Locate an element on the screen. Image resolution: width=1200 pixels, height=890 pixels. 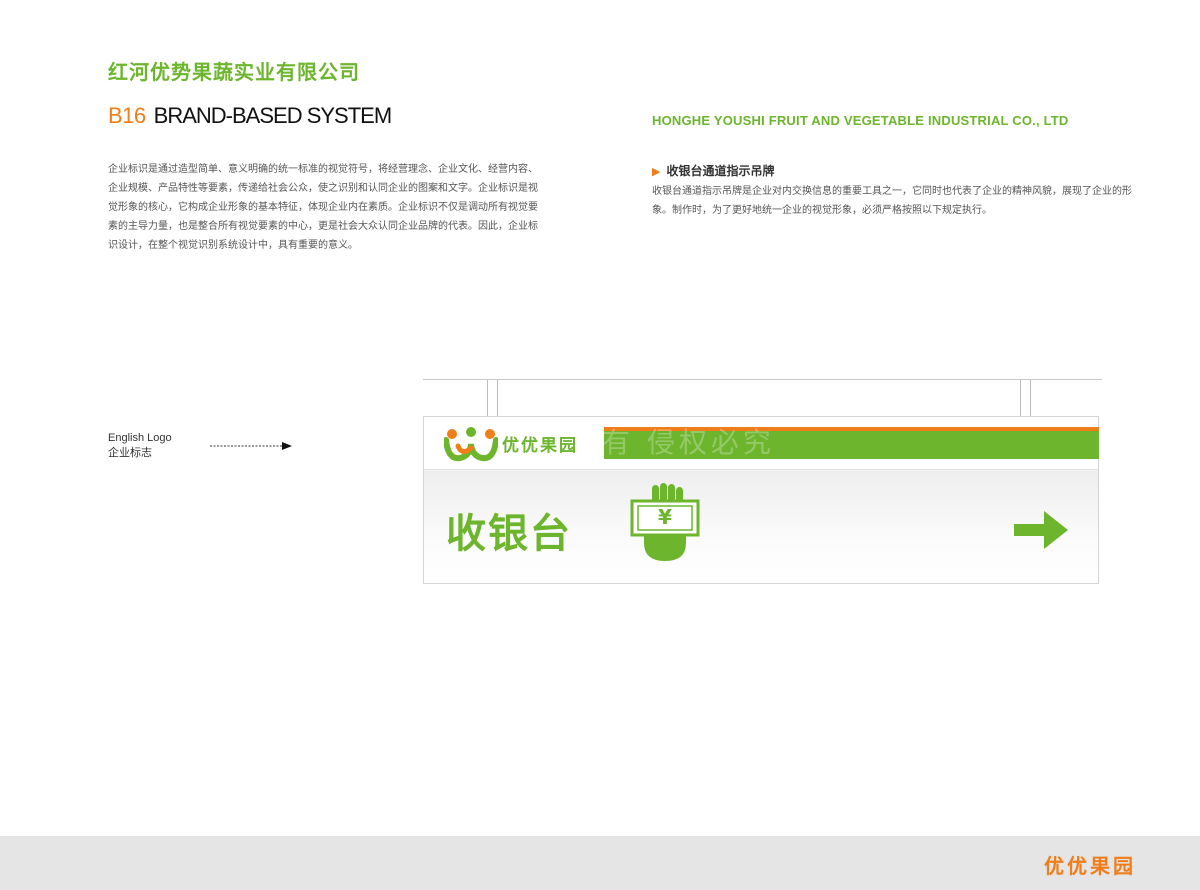
section-heading: ▶ 收银台通道指示吊牌 is located at coordinates (713, 170).